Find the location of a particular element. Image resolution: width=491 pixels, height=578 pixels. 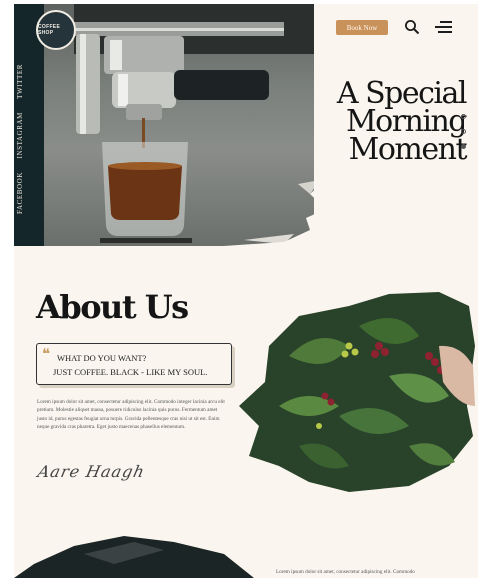

search-icon is located at coordinates (412, 27).